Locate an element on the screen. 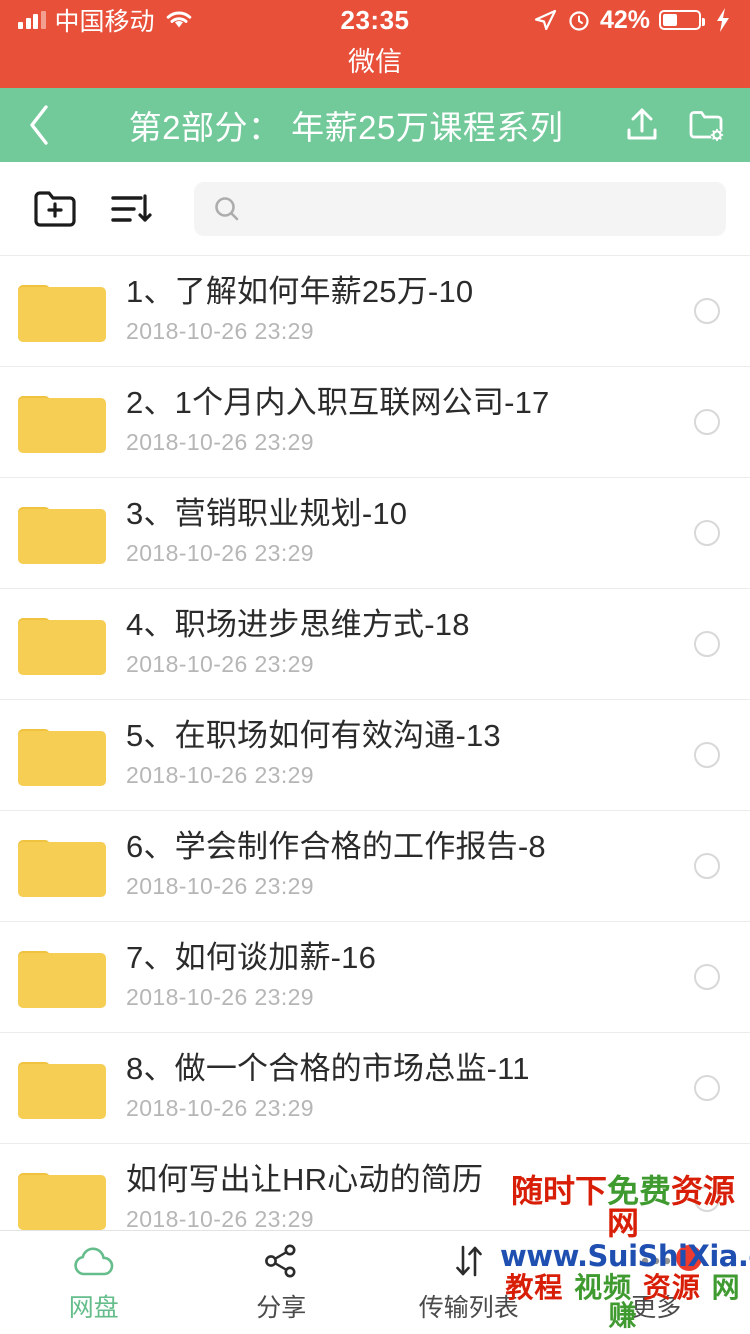 This screenshot has width=750, height=1334. file-item-info: 1、了解如何年薪25万-10 2018-10-26 23:29 is located at coordinates (403, 311).